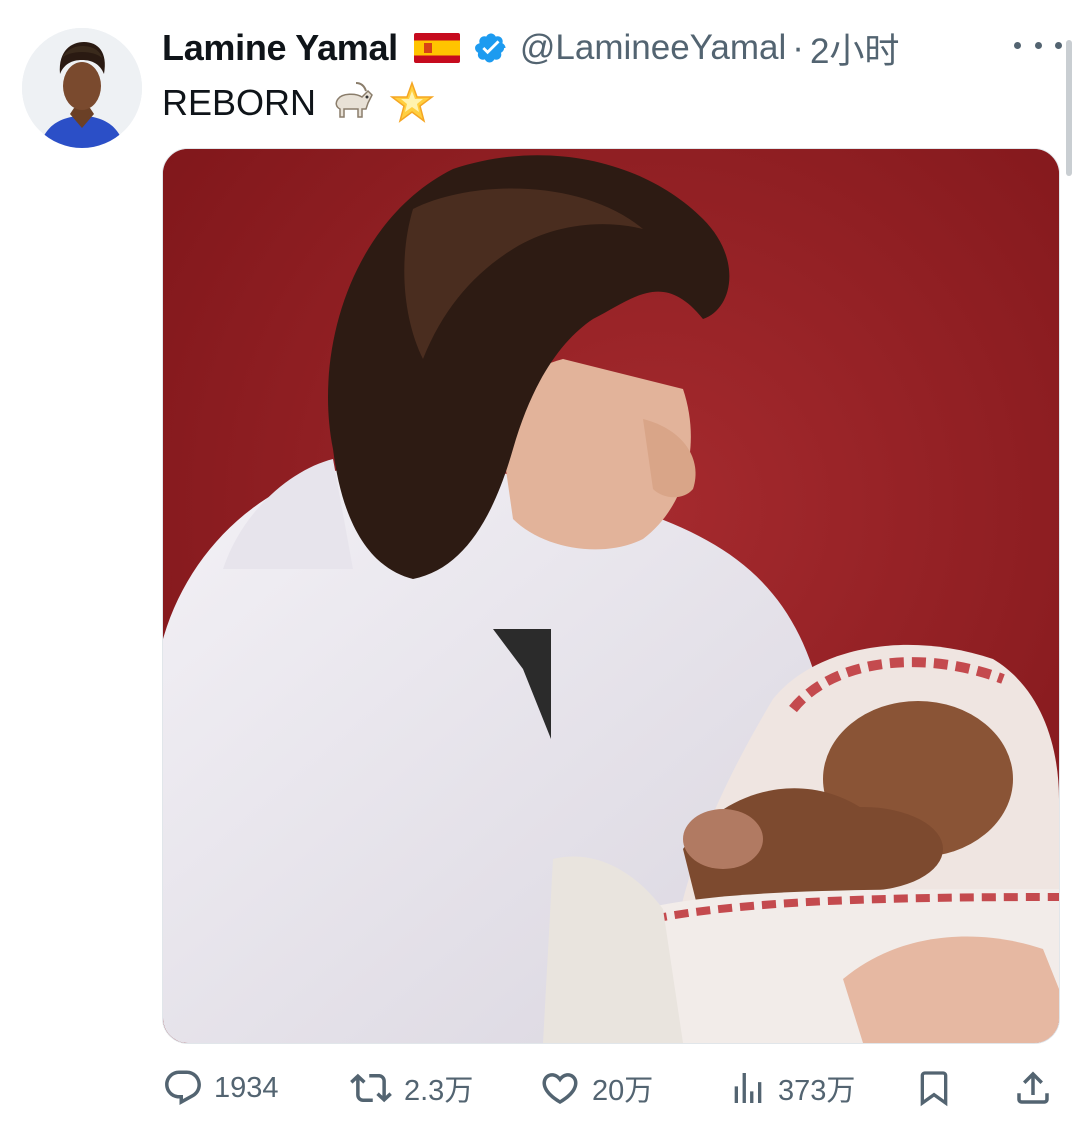  I want to click on post-text: REBORN, so click(299, 103).